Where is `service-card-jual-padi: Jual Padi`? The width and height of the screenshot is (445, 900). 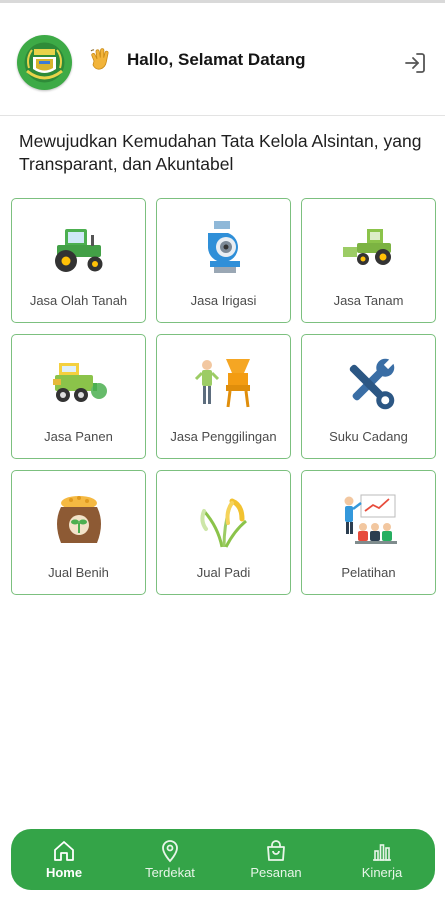 service-card-jual-padi: Jual Padi is located at coordinates (223, 532).